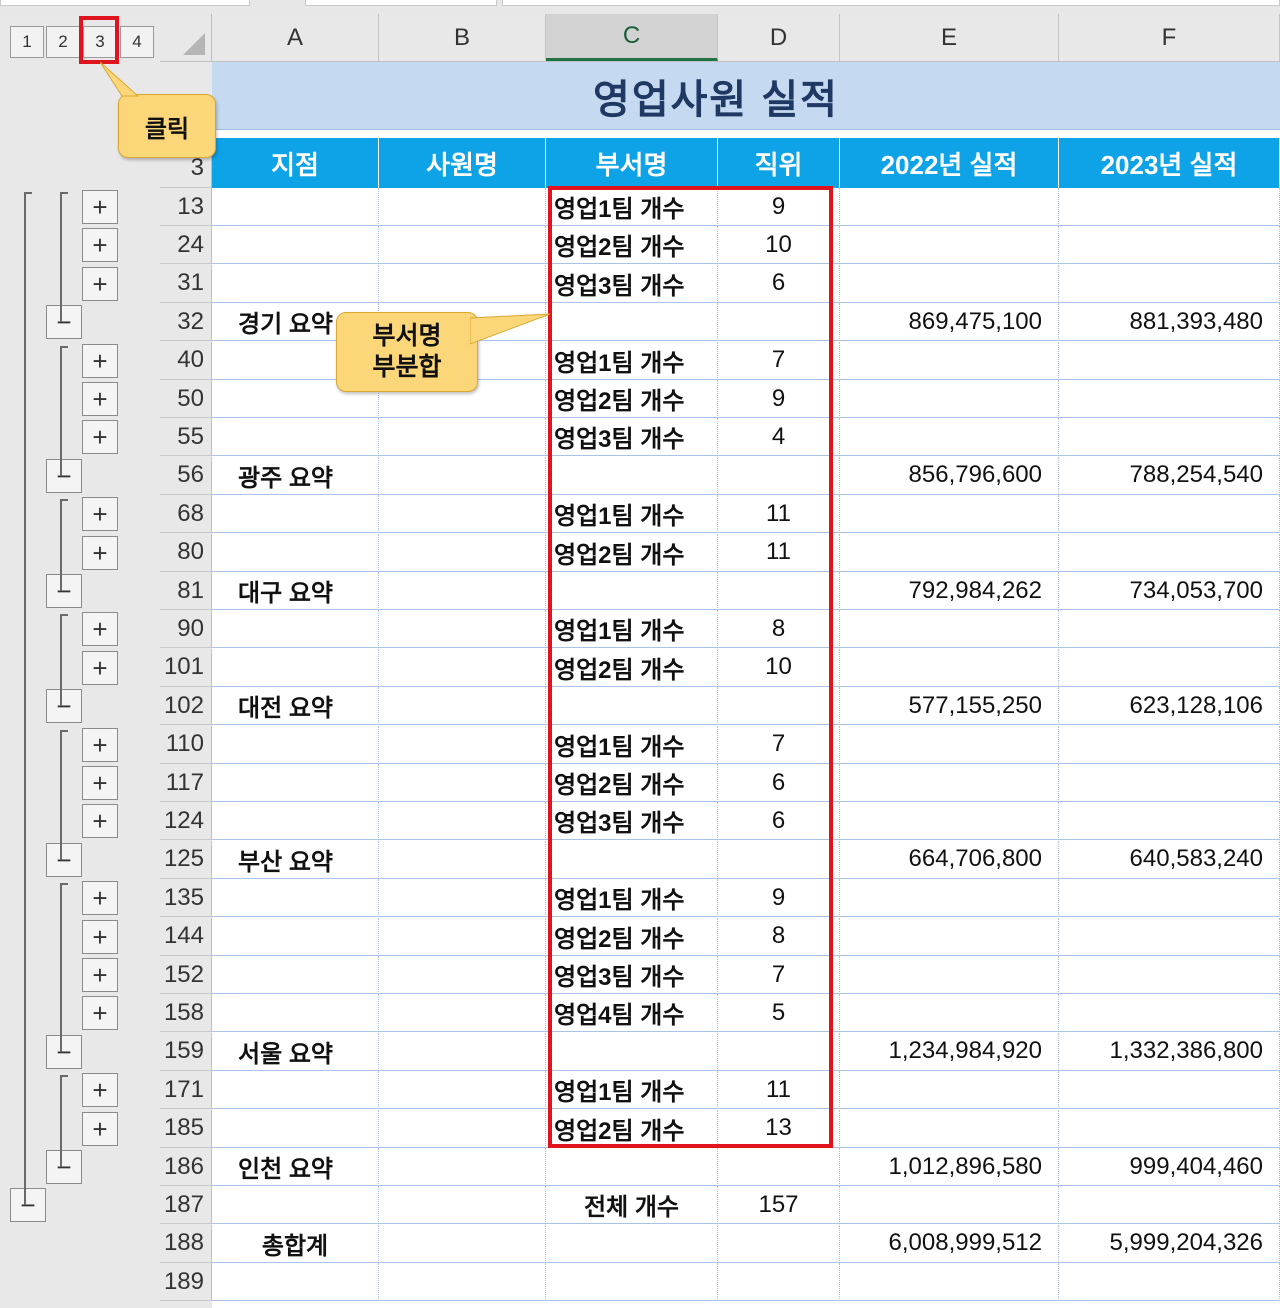  I want to click on row-number: 186, so click(186, 1167).